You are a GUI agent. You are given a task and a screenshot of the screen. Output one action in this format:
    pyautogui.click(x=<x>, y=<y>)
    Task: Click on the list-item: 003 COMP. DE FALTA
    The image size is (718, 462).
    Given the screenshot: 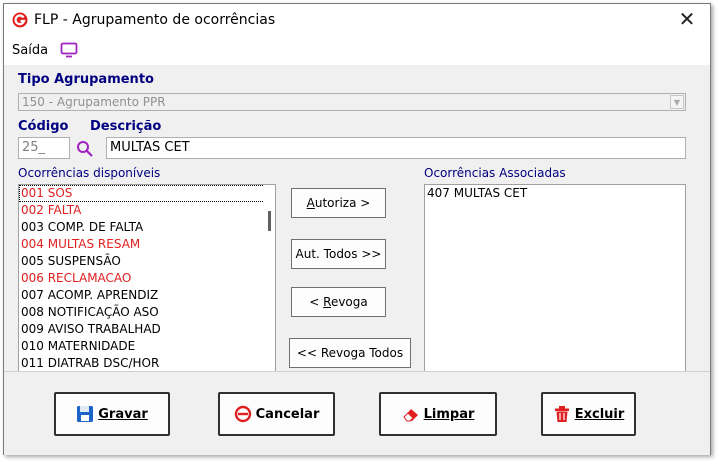 What is the action you would take?
    pyautogui.click(x=147, y=227)
    